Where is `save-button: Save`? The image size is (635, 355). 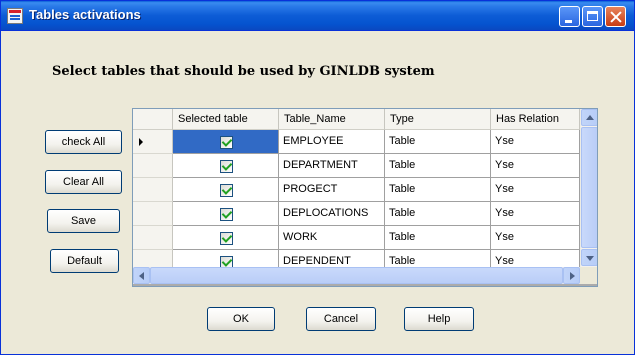
save-button: Save is located at coordinates (83, 221).